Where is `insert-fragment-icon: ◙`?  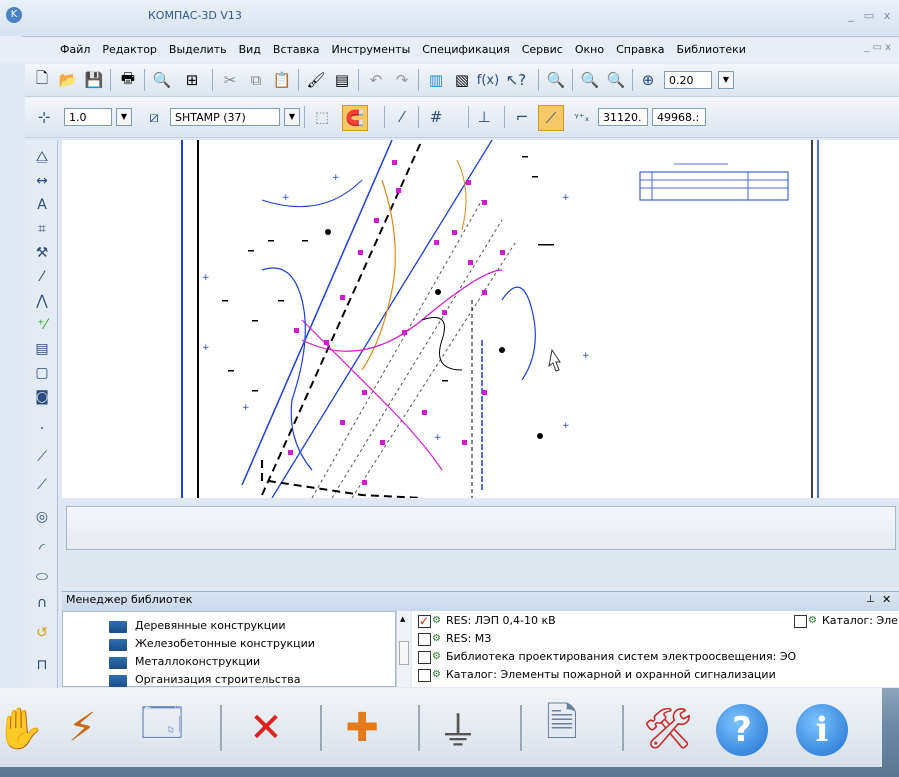 insert-fragment-icon: ◙ is located at coordinates (42, 397).